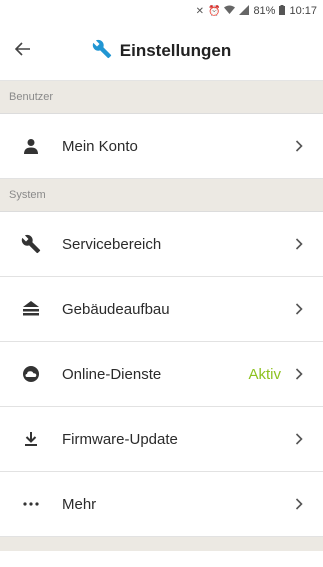 This screenshot has height=567, width=323. Describe the element at coordinates (31, 439) in the screenshot. I see `download-icon` at that location.